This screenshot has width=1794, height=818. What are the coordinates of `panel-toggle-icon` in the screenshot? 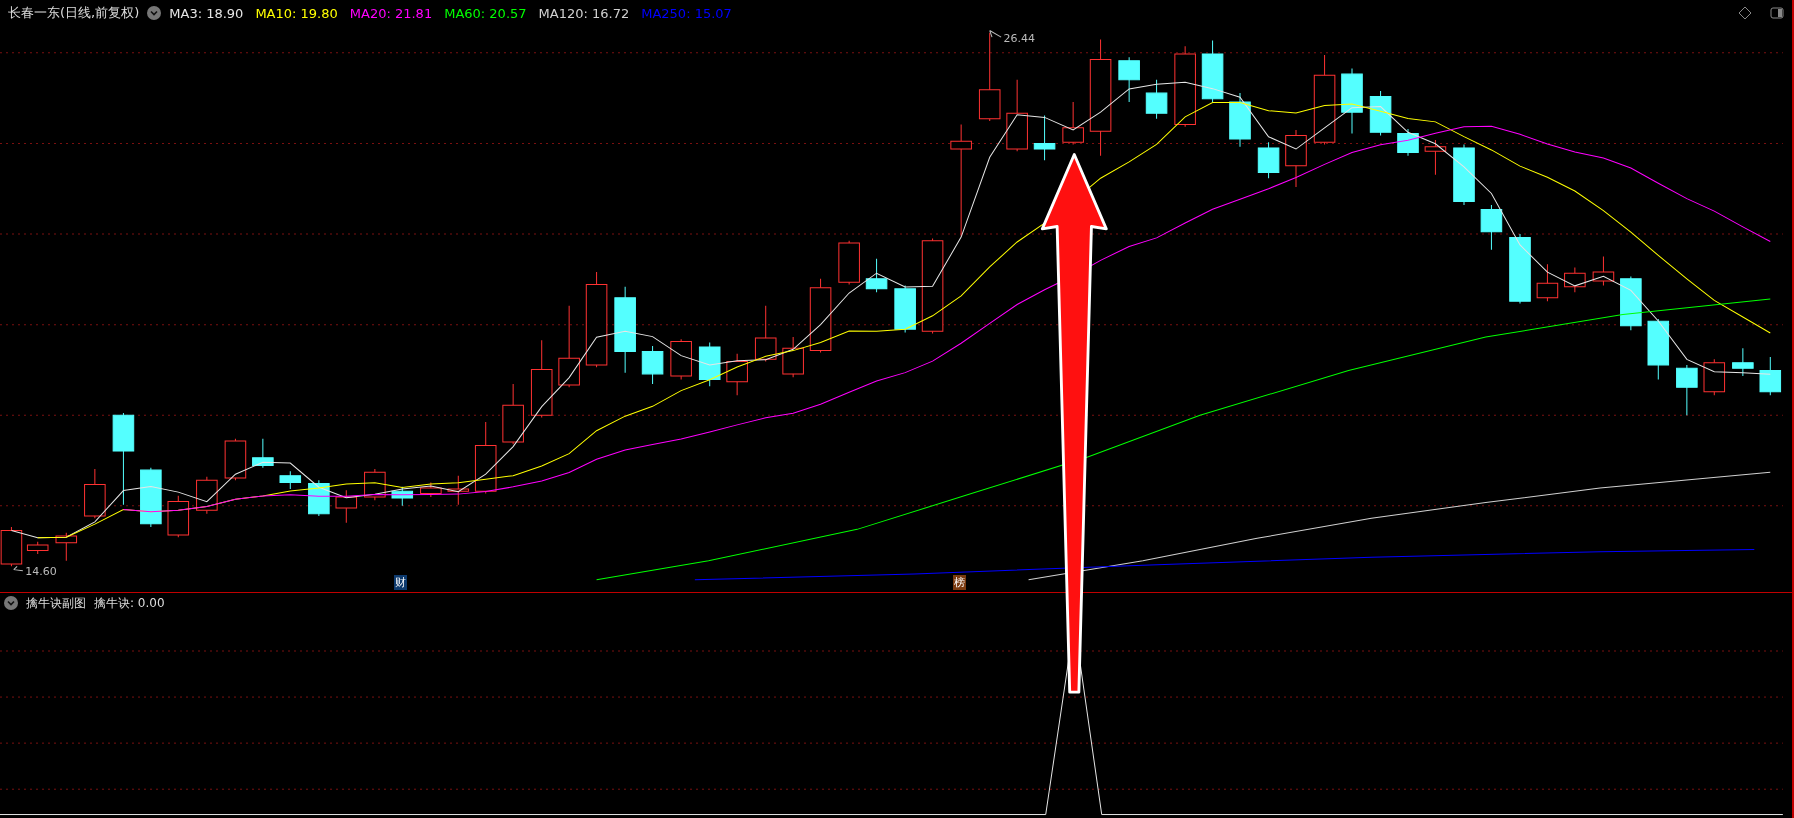 It's located at (1777, 13).